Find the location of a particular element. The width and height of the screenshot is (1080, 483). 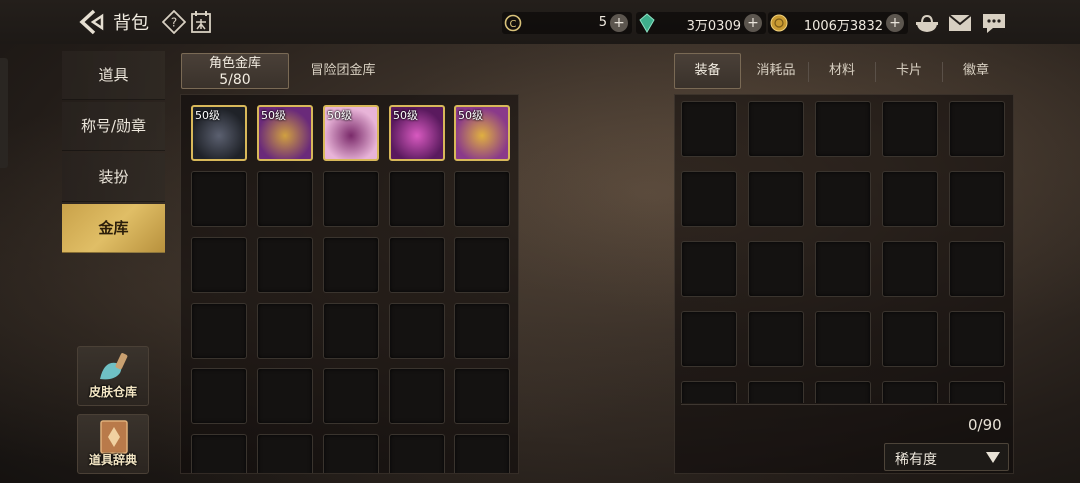

calendar-icon is located at coordinates (201, 22).